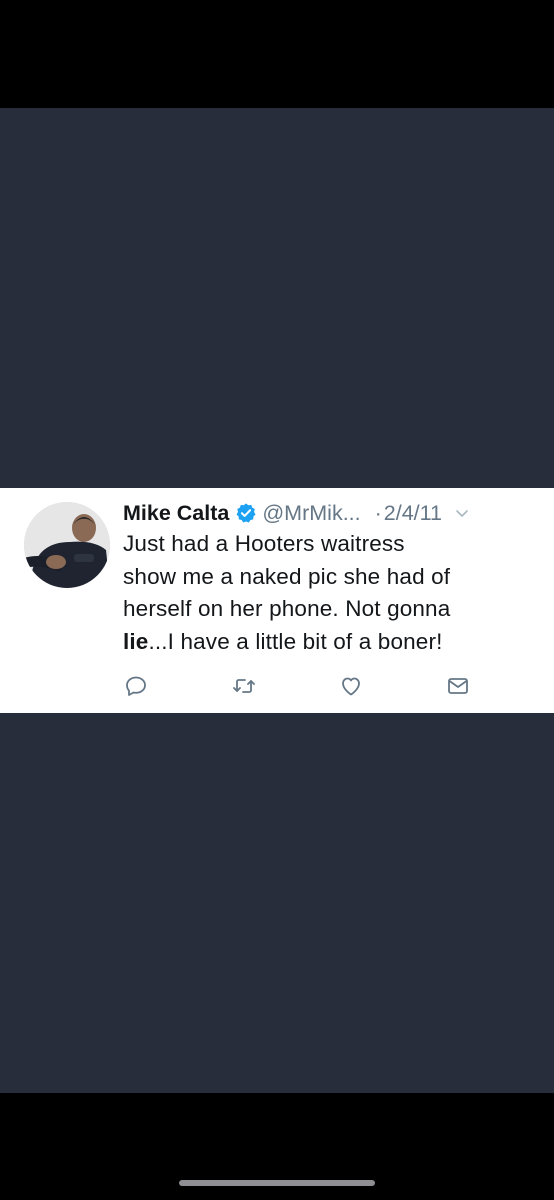  What do you see at coordinates (277, 1183) in the screenshot?
I see `home-indicator` at bounding box center [277, 1183].